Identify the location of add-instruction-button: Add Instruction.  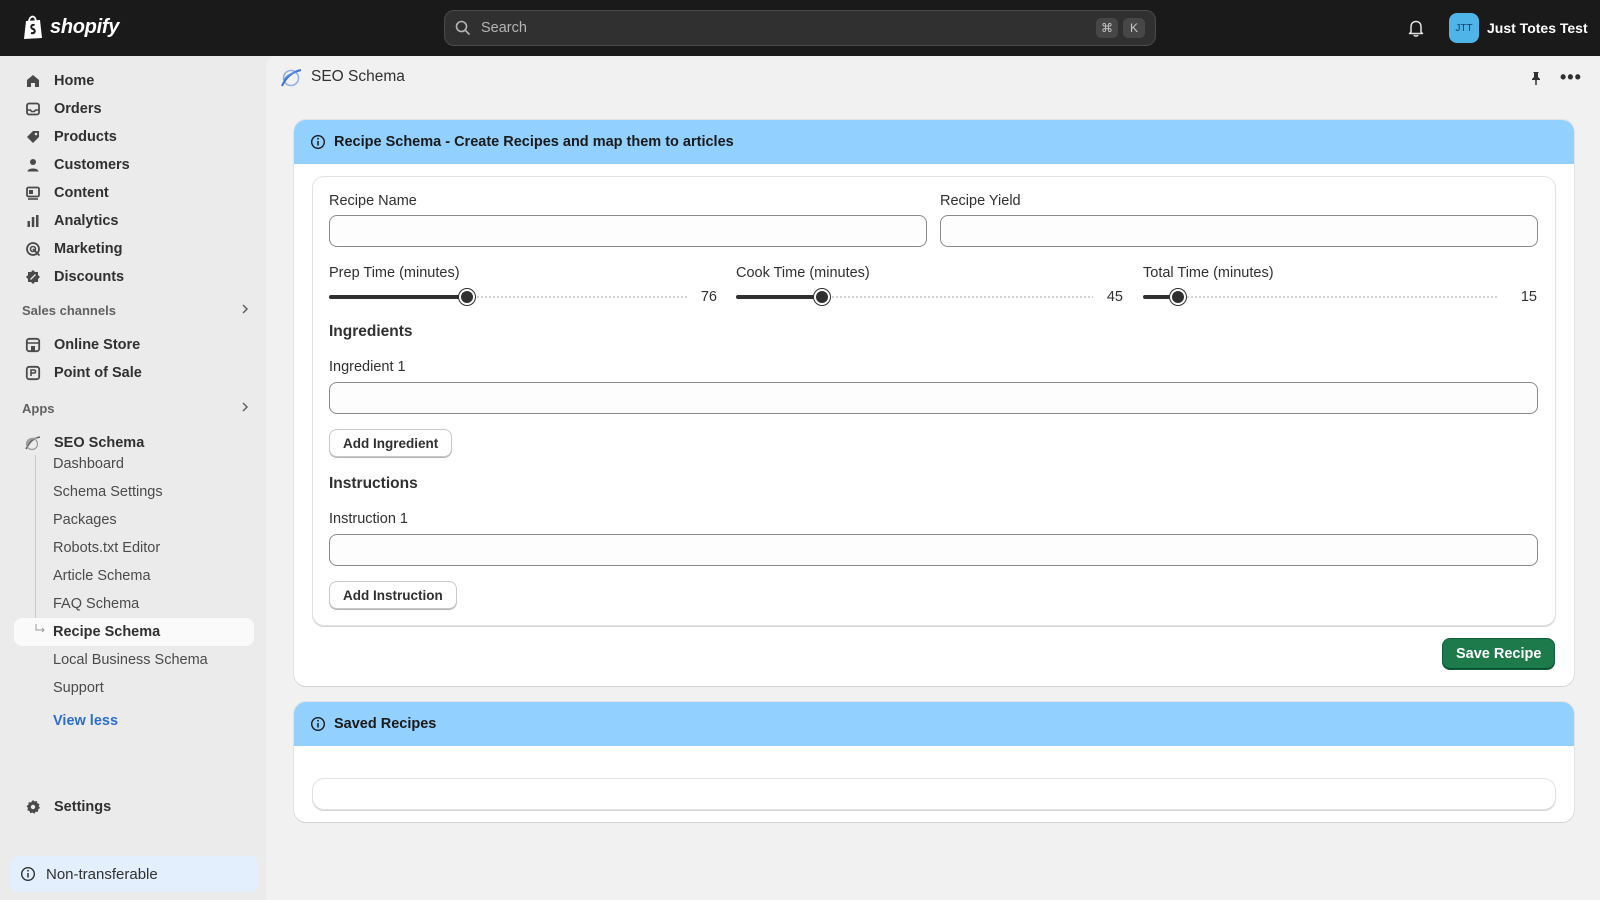
(393, 595).